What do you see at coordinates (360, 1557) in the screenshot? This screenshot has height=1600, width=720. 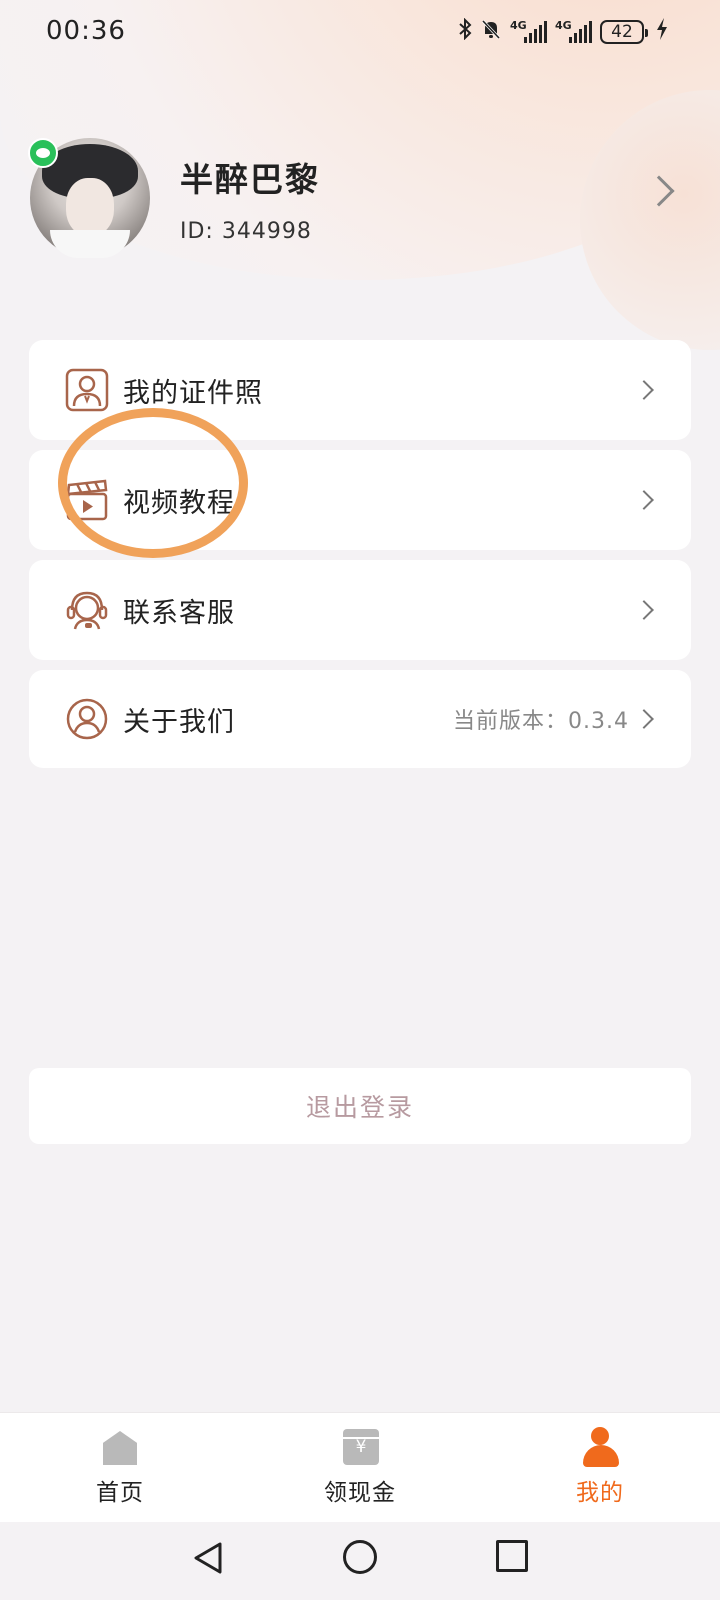 I see `home-circle-icon` at bounding box center [360, 1557].